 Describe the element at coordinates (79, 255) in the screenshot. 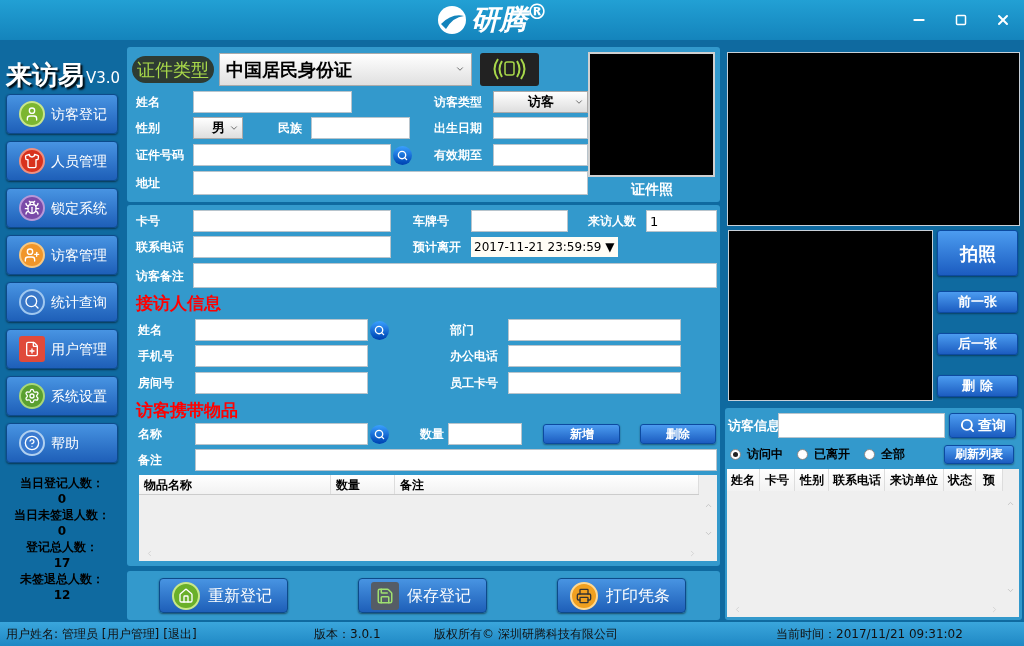

I see `sidebar-item-label: 访客管理` at that location.